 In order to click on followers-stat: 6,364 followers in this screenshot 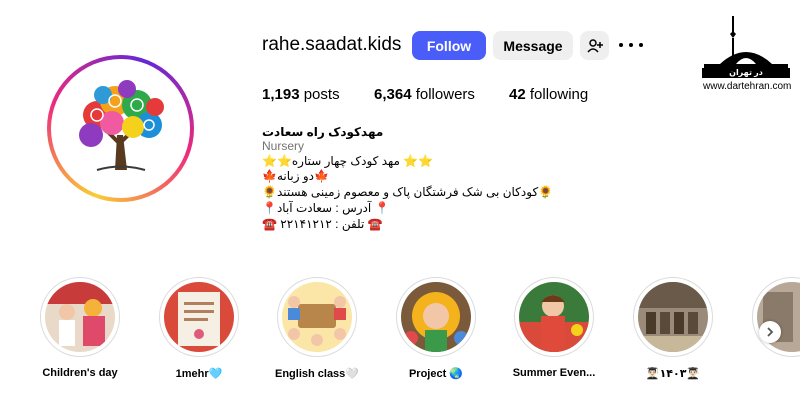, I will do `click(424, 94)`.